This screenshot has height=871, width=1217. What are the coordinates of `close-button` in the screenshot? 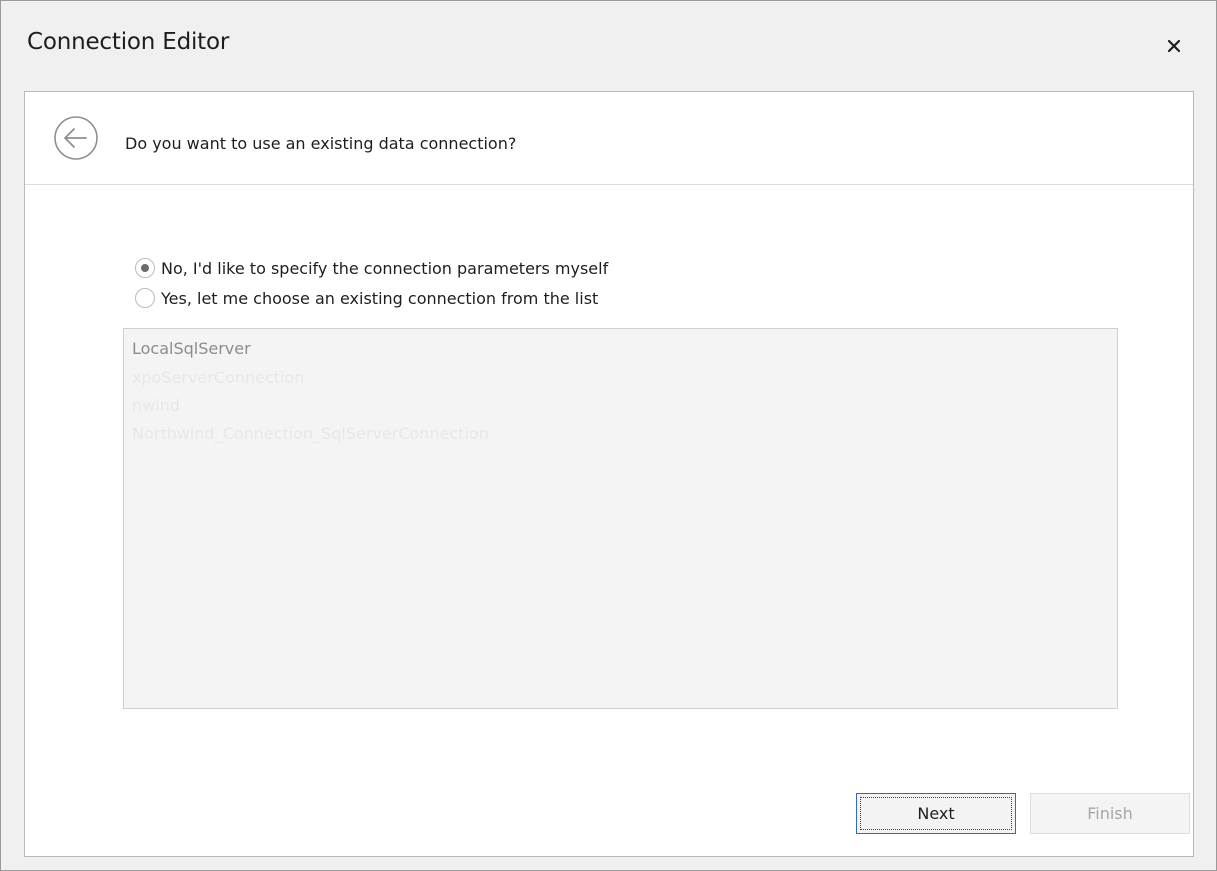 It's located at (1174, 46).